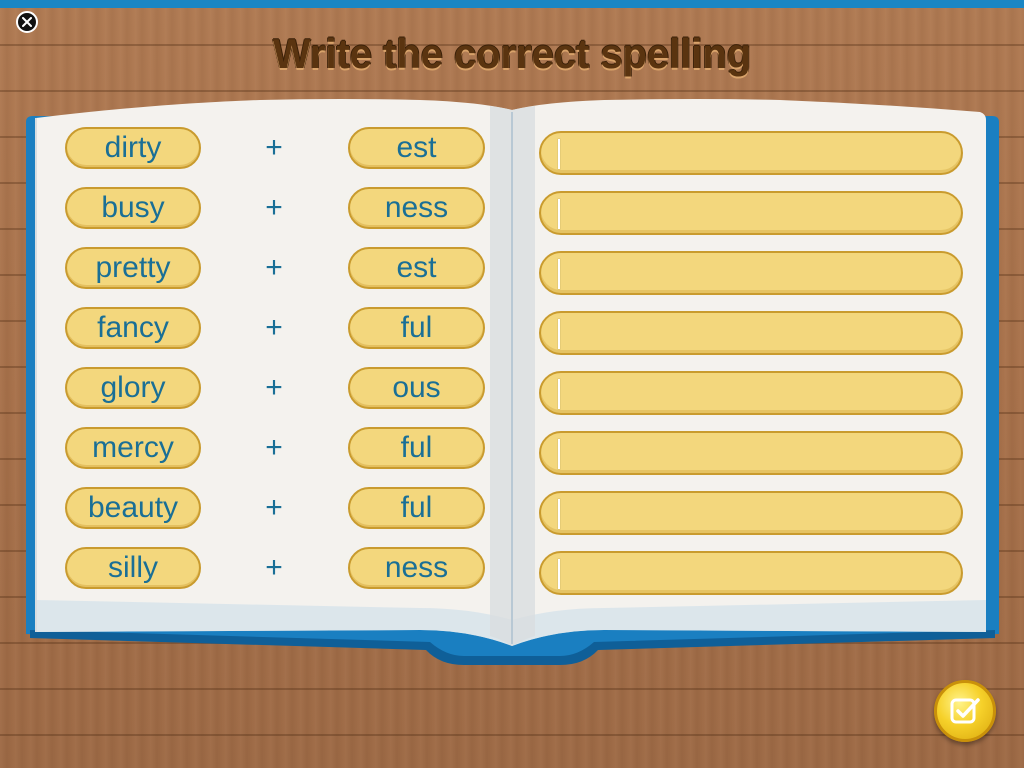 This screenshot has height=768, width=1024. Describe the element at coordinates (133, 448) in the screenshot. I see `base-word-pill: mercy` at that location.